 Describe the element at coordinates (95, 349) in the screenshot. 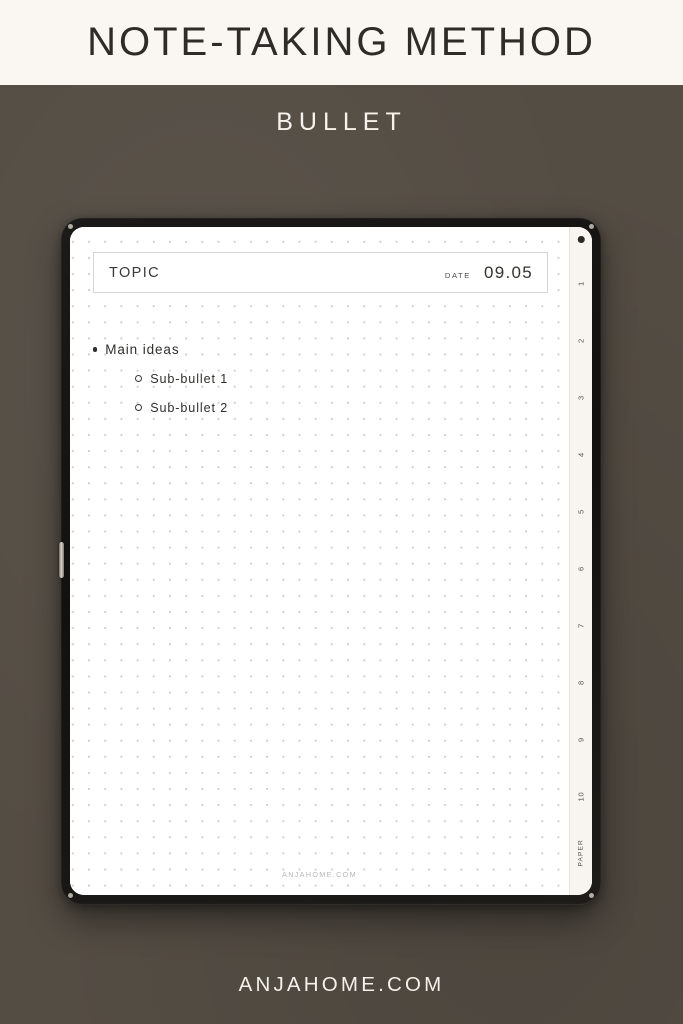

I see `filled-bullet-icon` at that location.